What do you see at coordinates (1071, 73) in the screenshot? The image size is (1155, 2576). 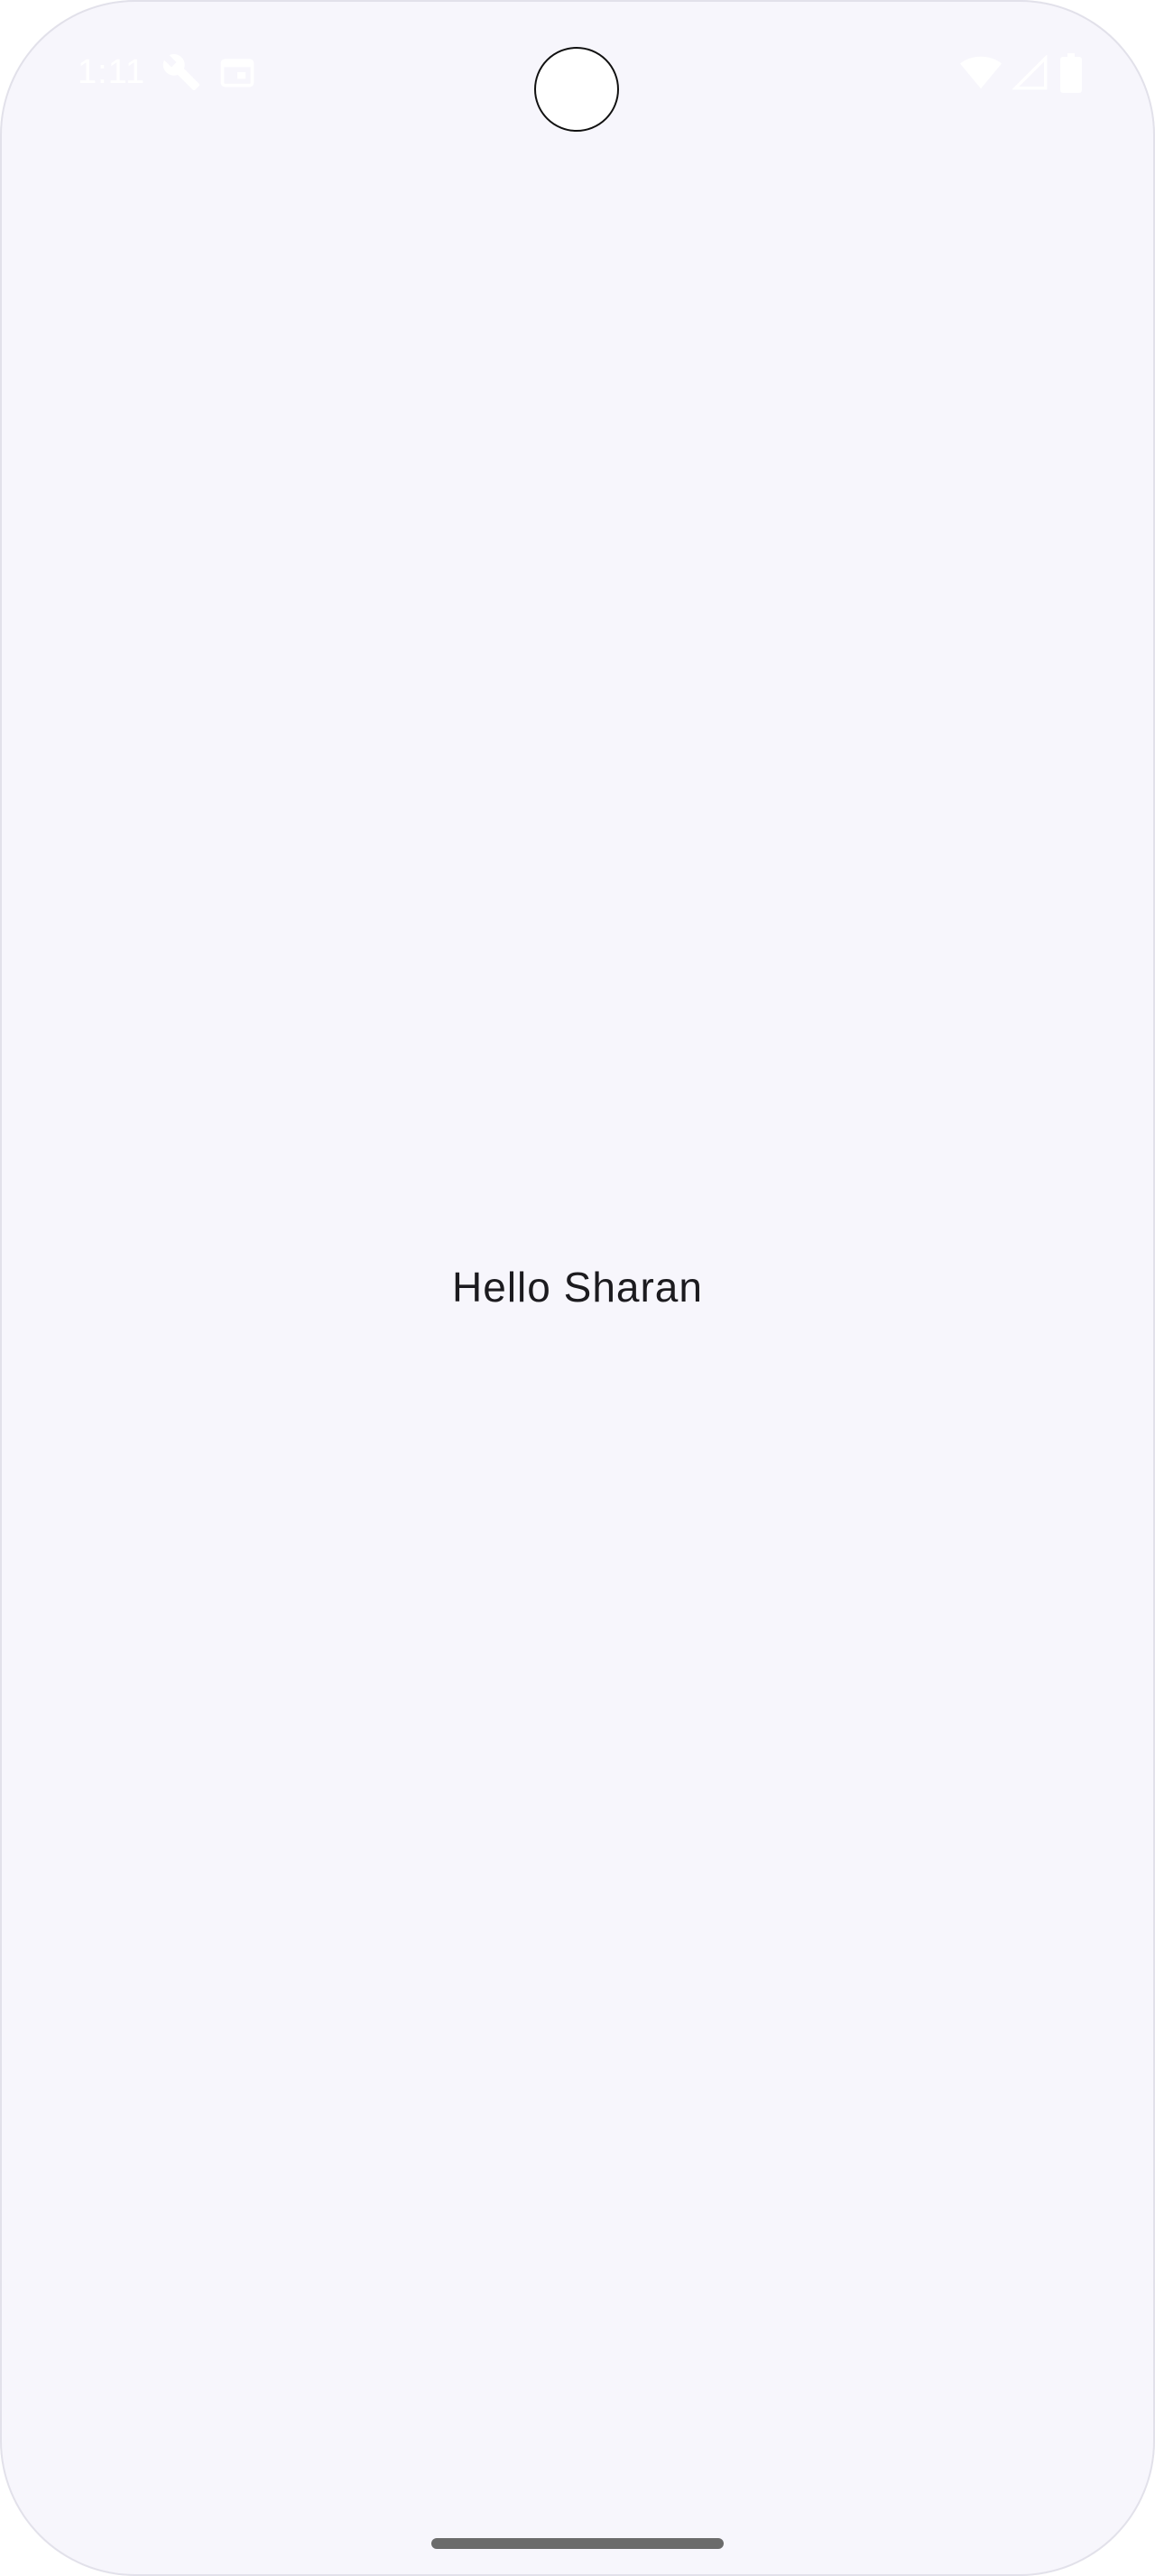 I see `battery-icon` at bounding box center [1071, 73].